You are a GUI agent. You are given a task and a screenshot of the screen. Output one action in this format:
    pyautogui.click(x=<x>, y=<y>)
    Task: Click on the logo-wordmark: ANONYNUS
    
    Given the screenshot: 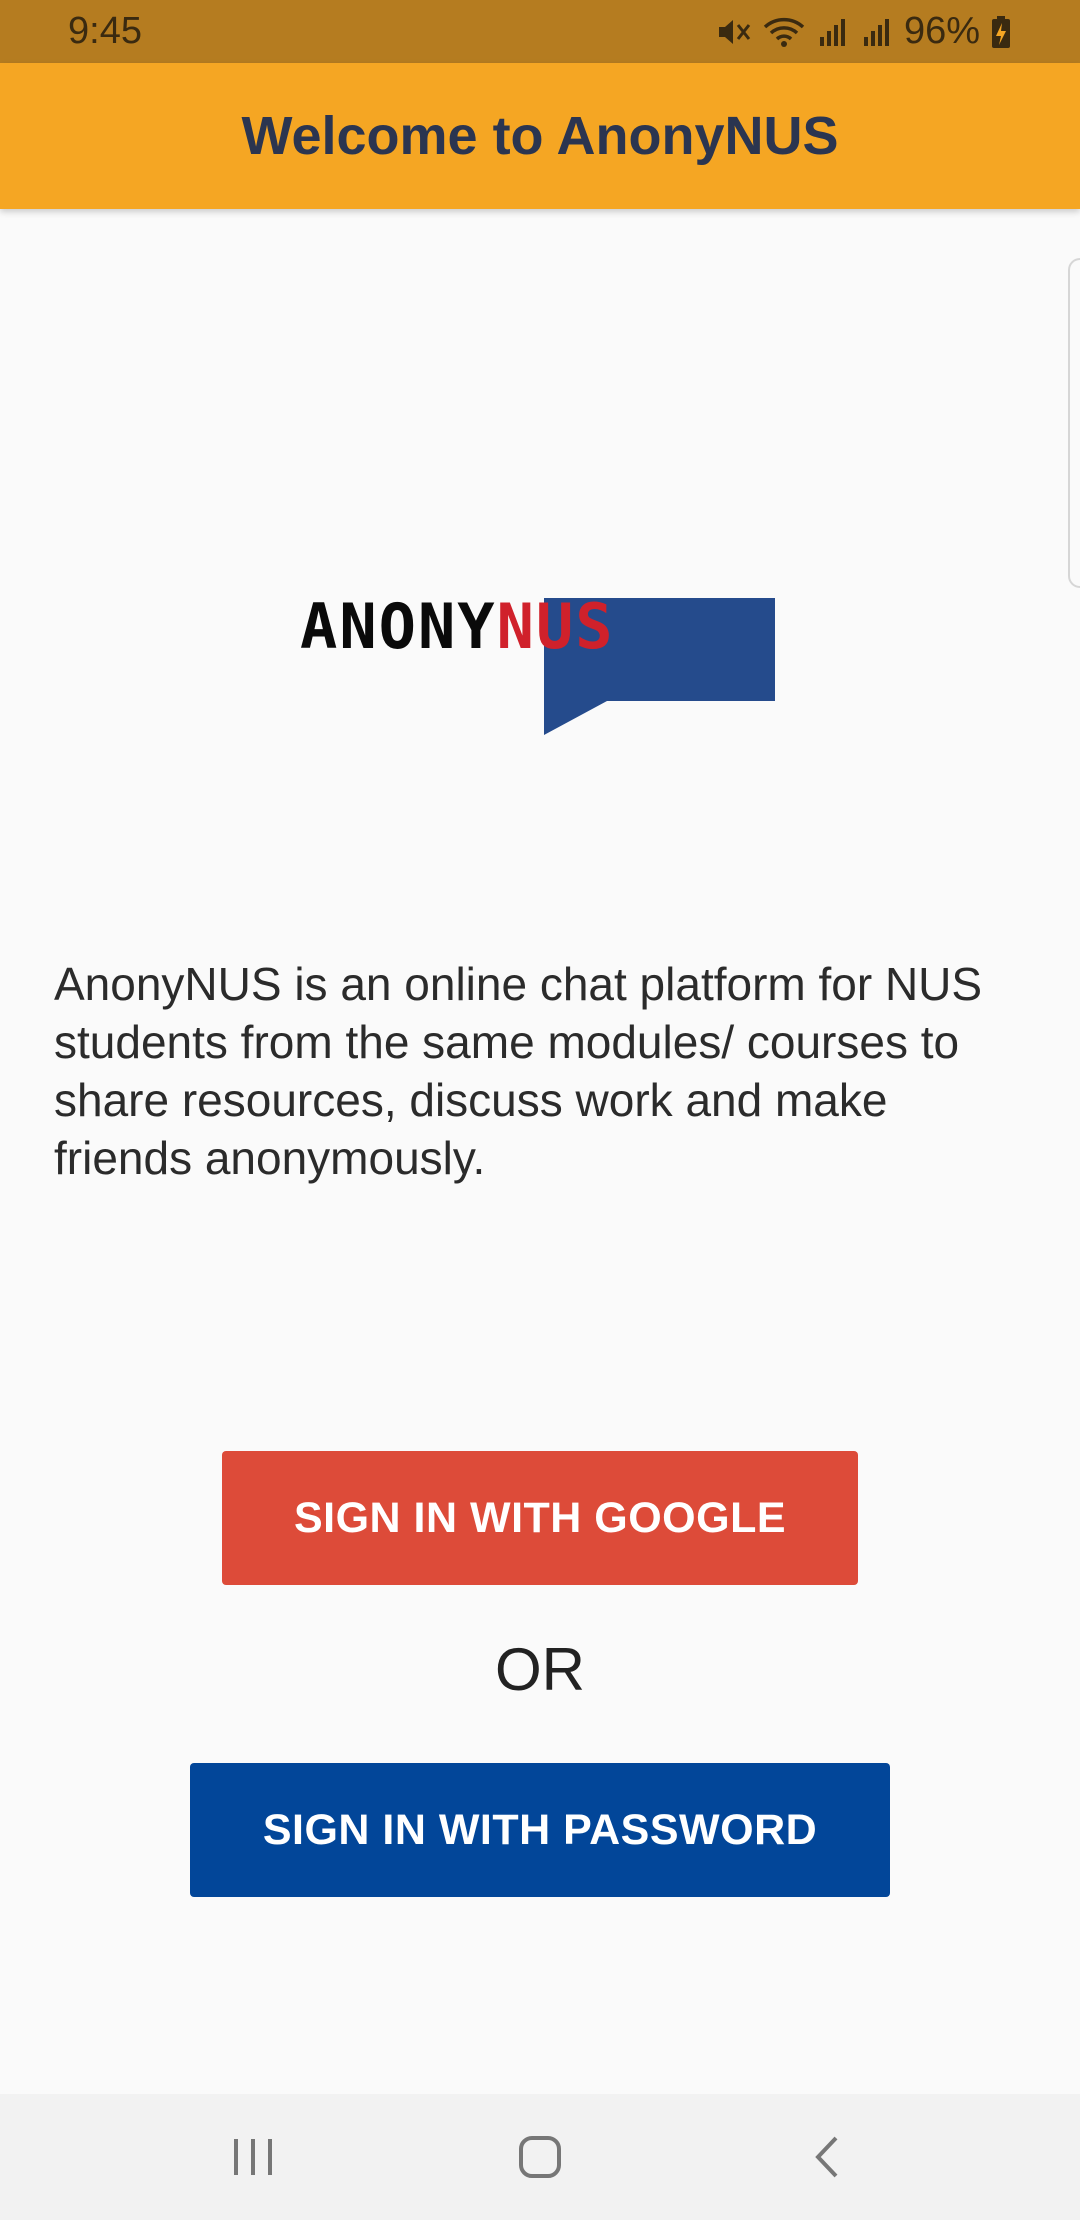 What is the action you would take?
    pyautogui.click(x=457, y=627)
    